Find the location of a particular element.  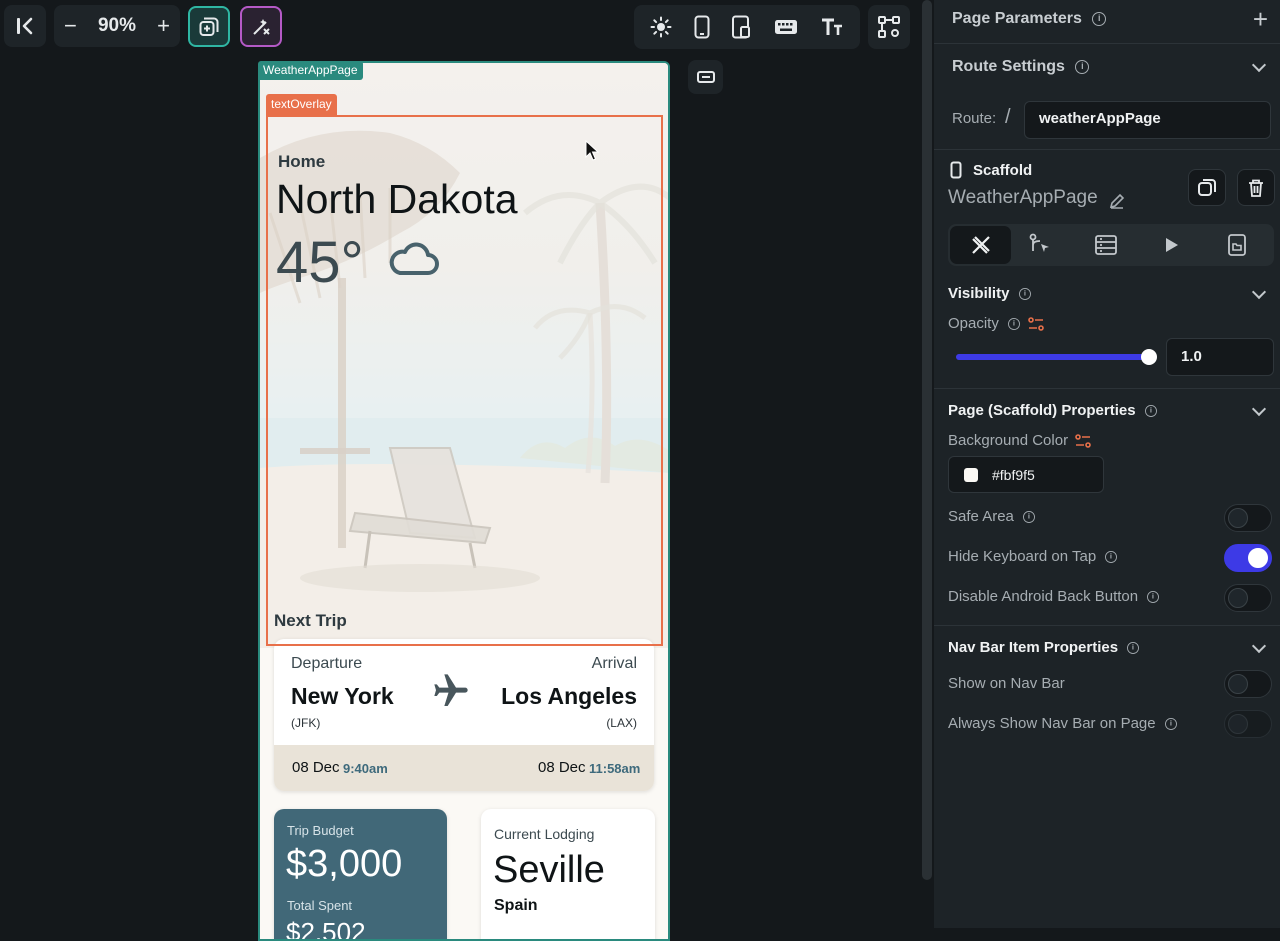

budget-card: Trip Budget $3,000 Total Spent $2,502 is located at coordinates (360, 874).